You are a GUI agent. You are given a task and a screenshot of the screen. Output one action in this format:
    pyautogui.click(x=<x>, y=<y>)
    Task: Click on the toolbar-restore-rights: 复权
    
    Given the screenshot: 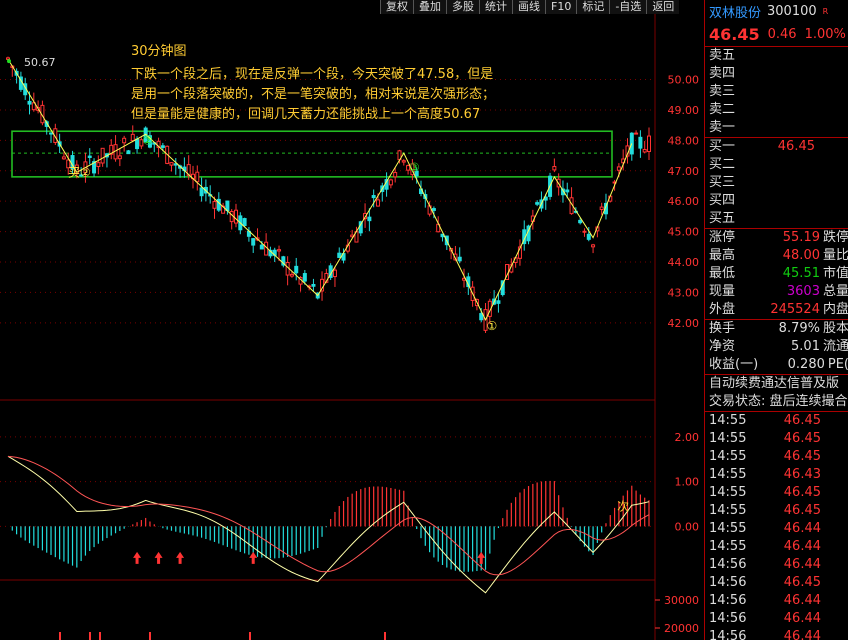 What is the action you would take?
    pyautogui.click(x=396, y=7)
    